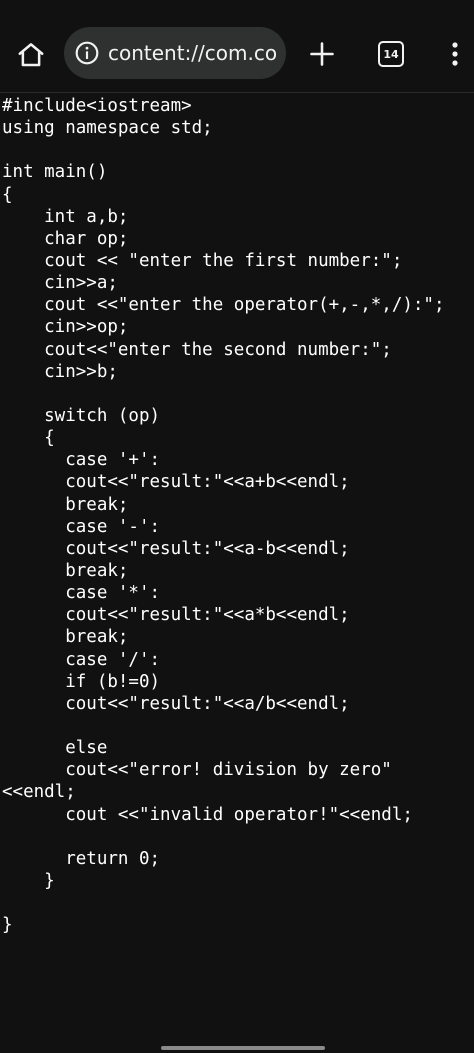  What do you see at coordinates (81, 593) in the screenshot?
I see `code-line: case '*':` at bounding box center [81, 593].